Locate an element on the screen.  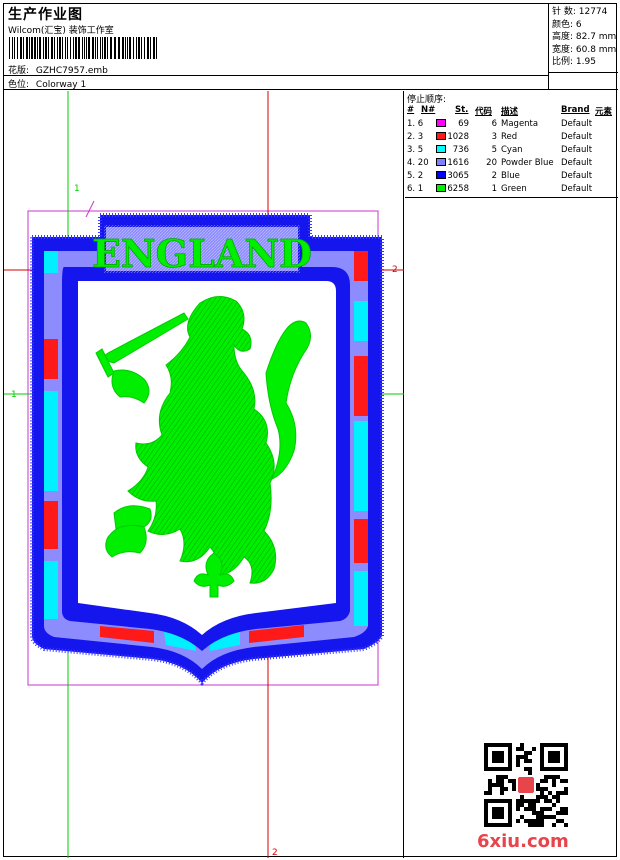
cell-code: 1 is located at coordinates (494, 189).